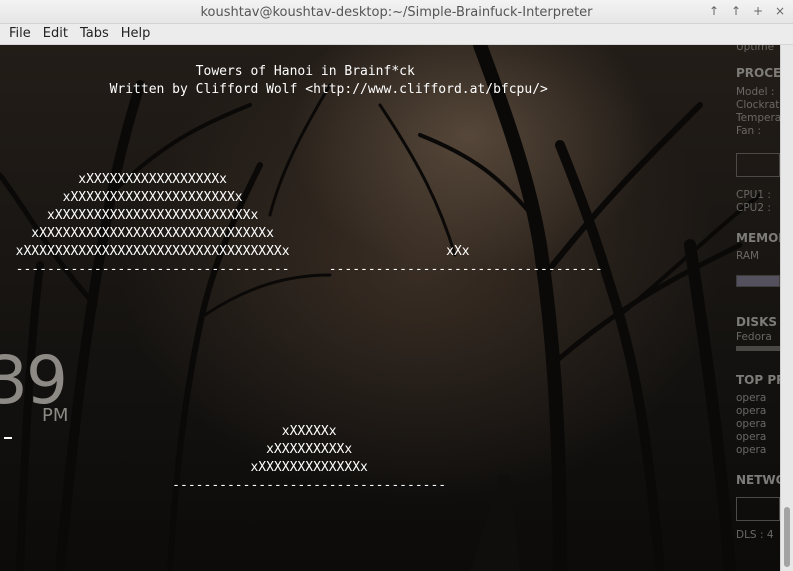  What do you see at coordinates (152, 197) in the screenshot?
I see `terminal-line: xXXXXXXXXXXXXXXXXXXXXXx` at bounding box center [152, 197].